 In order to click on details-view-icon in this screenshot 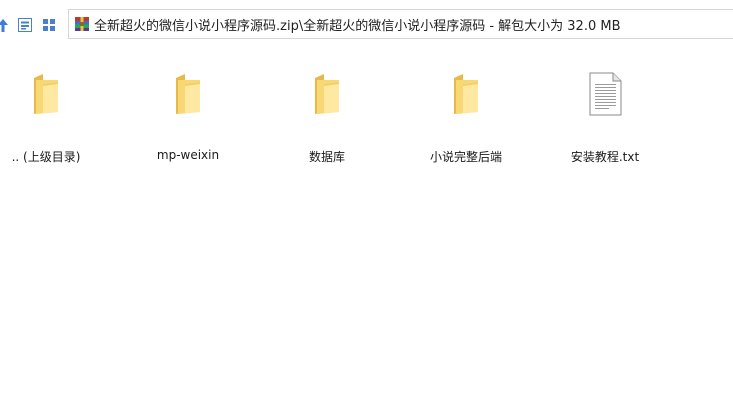, I will do `click(25, 25)`.